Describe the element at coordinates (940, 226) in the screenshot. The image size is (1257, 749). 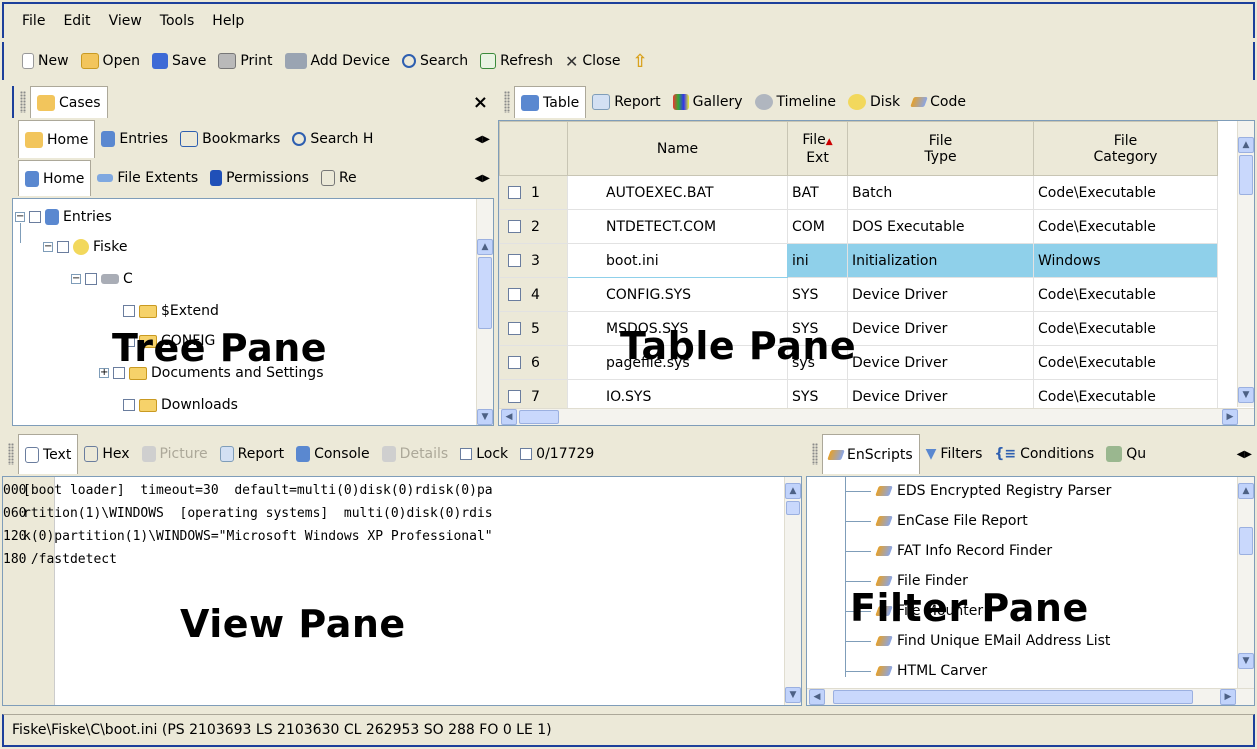
I see `cell-type: DOS Executable` at that location.